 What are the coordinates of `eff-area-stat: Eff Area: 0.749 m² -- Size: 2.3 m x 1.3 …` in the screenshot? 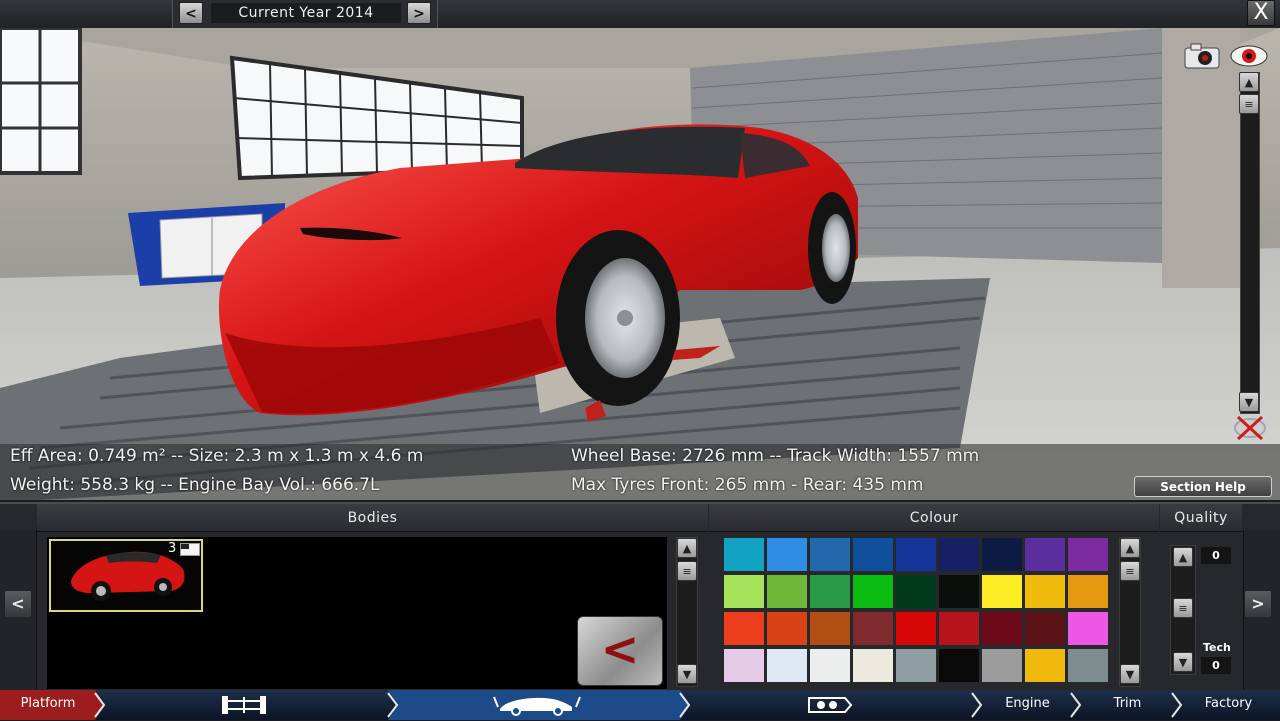 It's located at (217, 456).